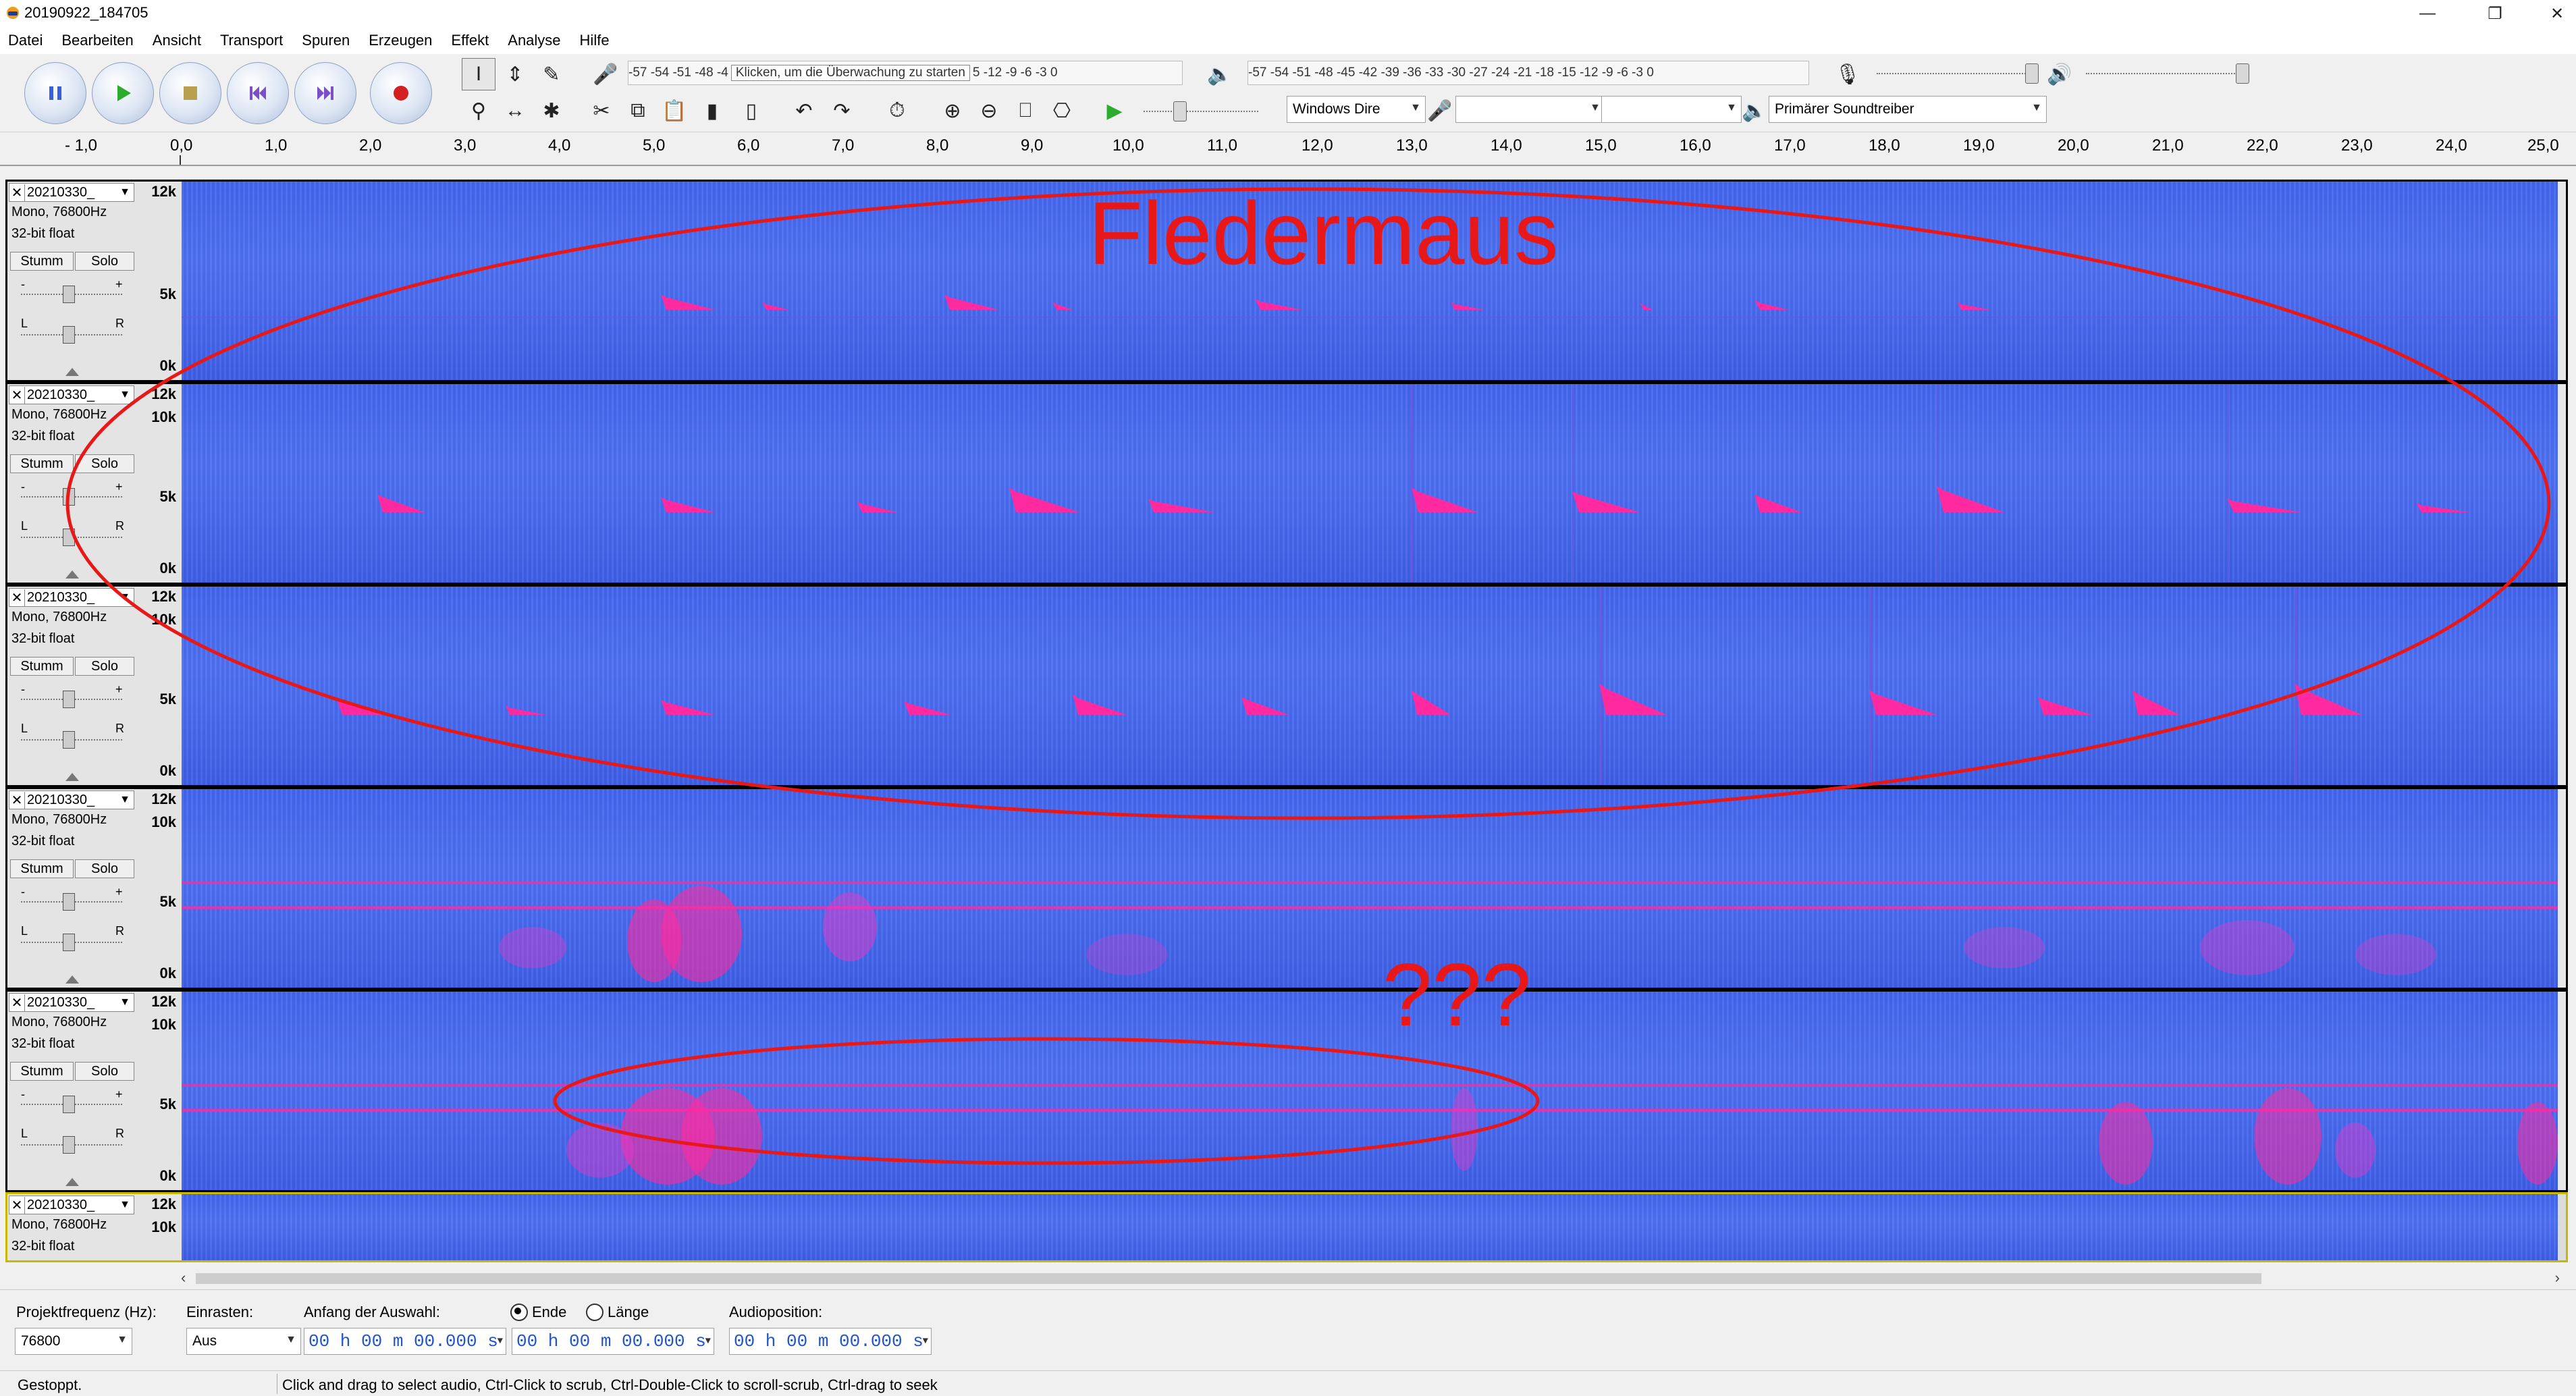 This screenshot has height=1396, width=2576. Describe the element at coordinates (1062, 111) in the screenshot. I see `fit-project-icon: ⎔` at that location.